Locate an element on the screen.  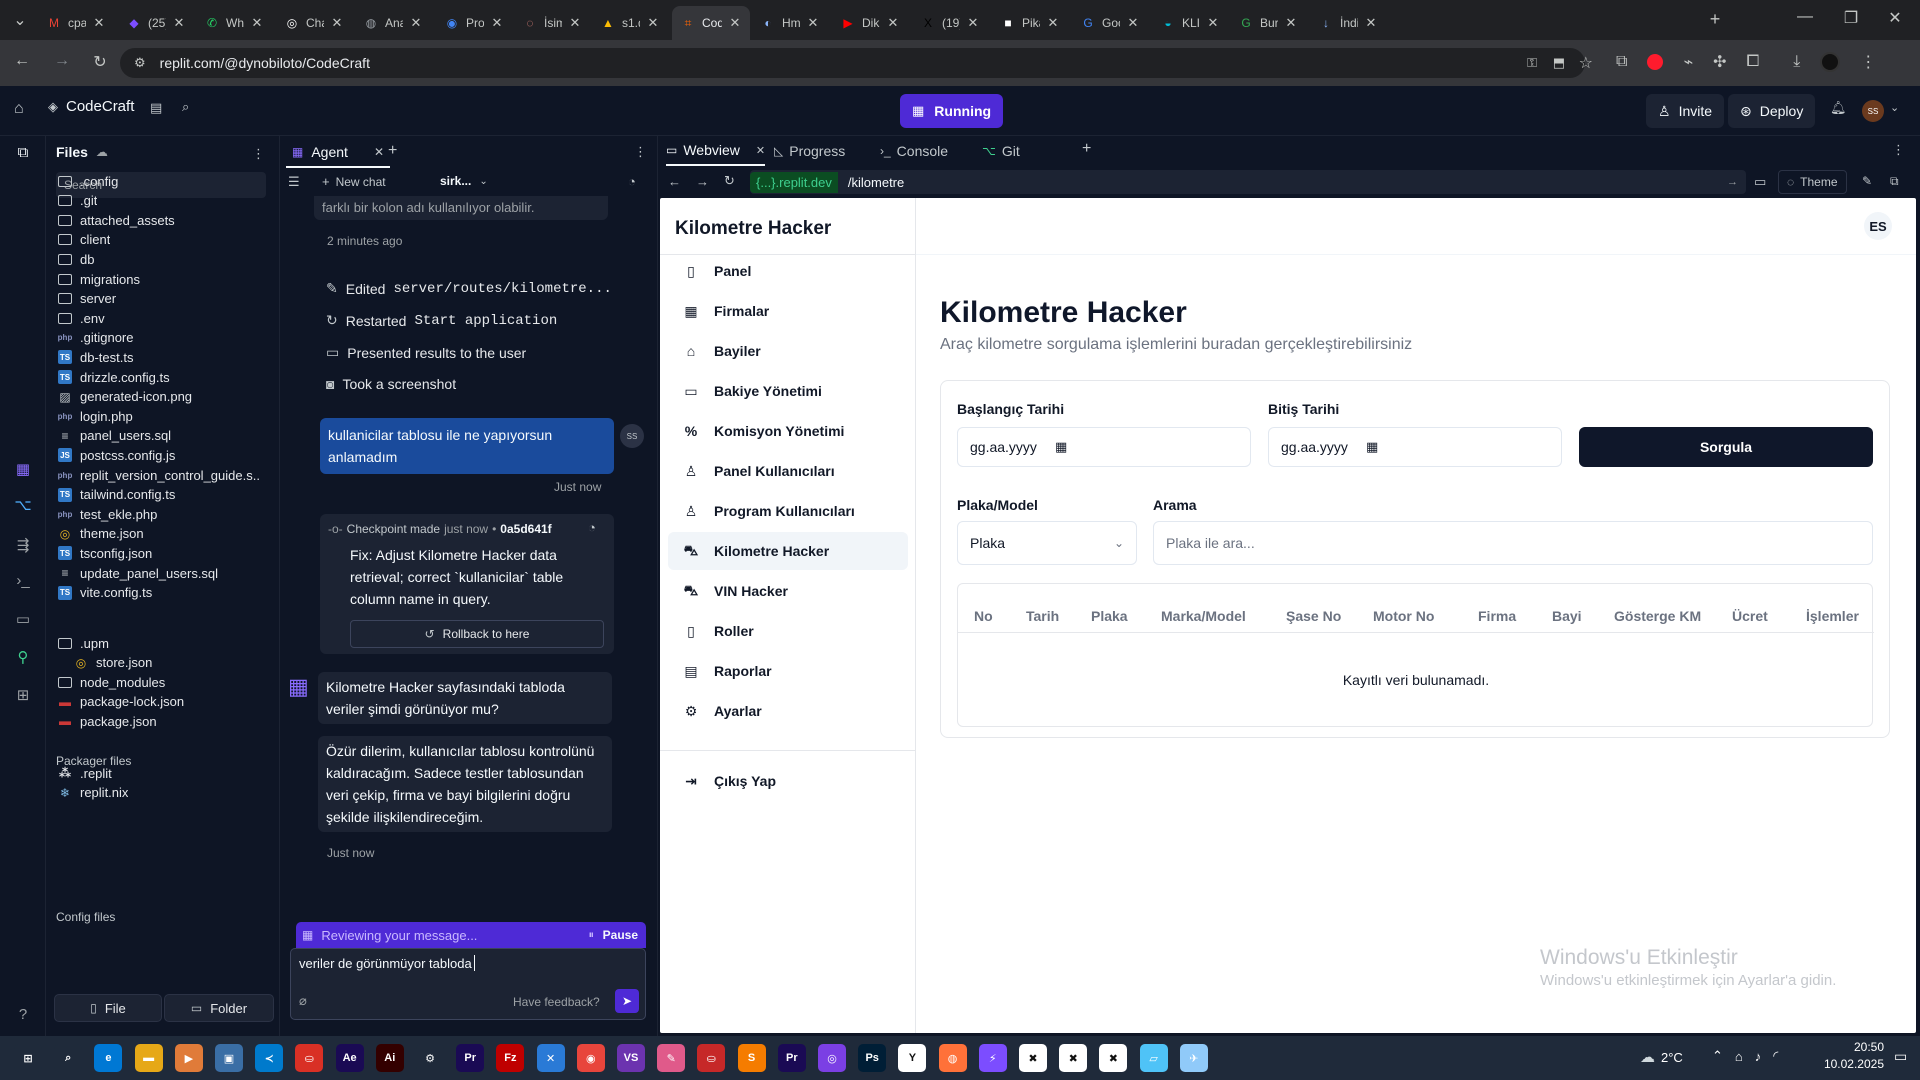
sidebar-nav-item: ▤ Raporlar is located at coordinates (788, 671).